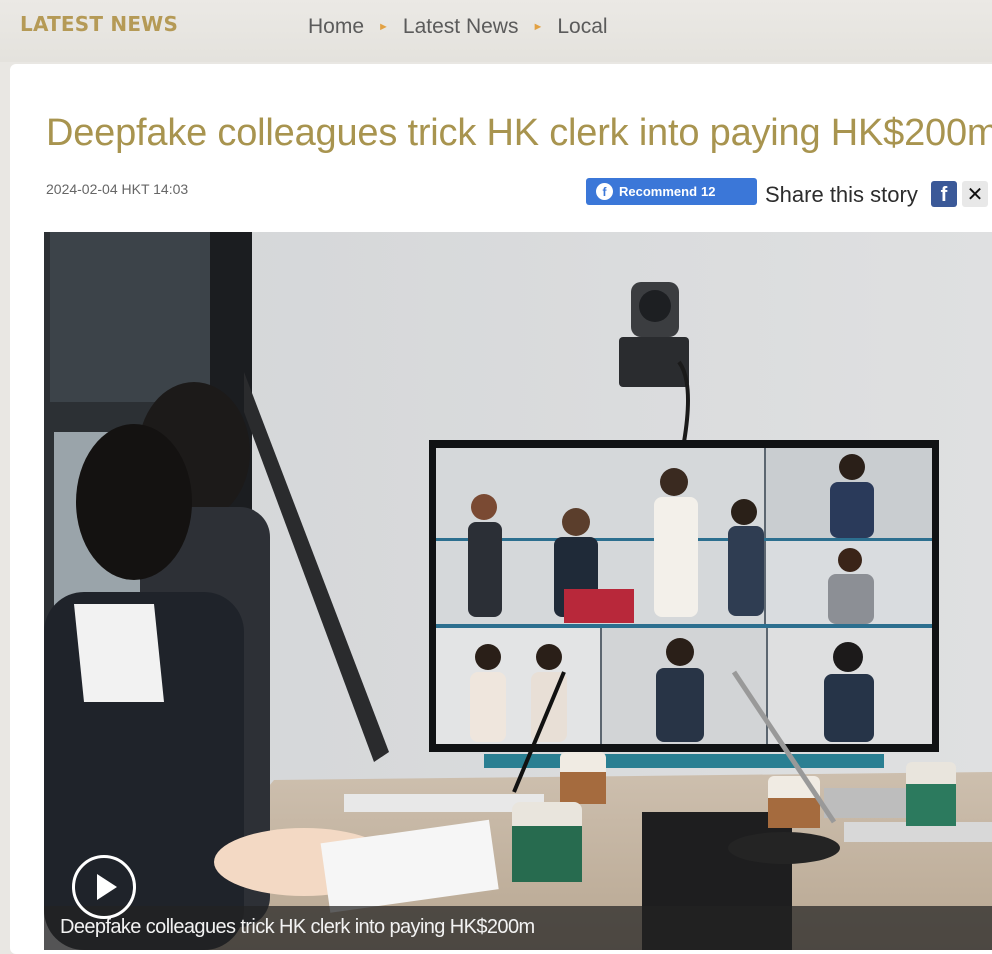  Describe the element at coordinates (841, 194) in the screenshot. I see `share-label: Share this story` at that location.